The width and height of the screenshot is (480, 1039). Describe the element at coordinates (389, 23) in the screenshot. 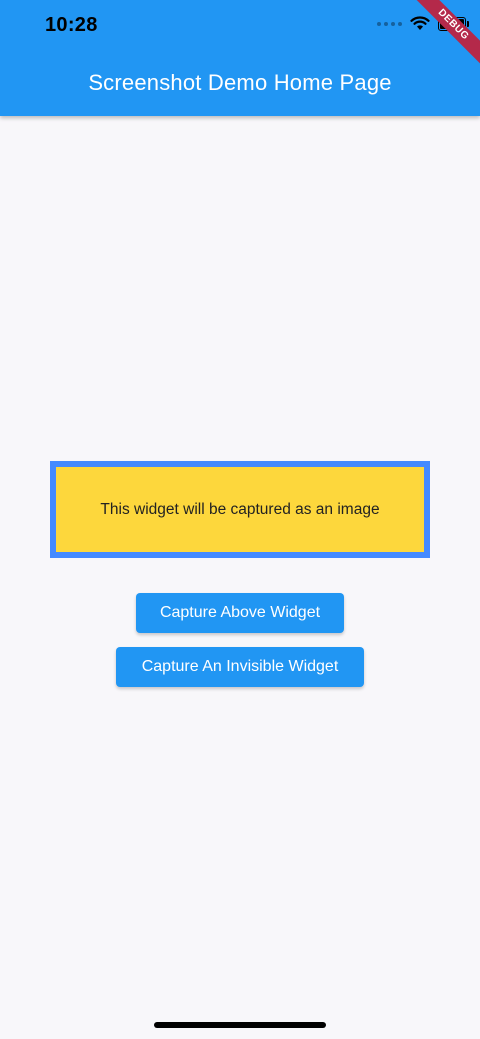

I see `cellular-signal-icon` at that location.